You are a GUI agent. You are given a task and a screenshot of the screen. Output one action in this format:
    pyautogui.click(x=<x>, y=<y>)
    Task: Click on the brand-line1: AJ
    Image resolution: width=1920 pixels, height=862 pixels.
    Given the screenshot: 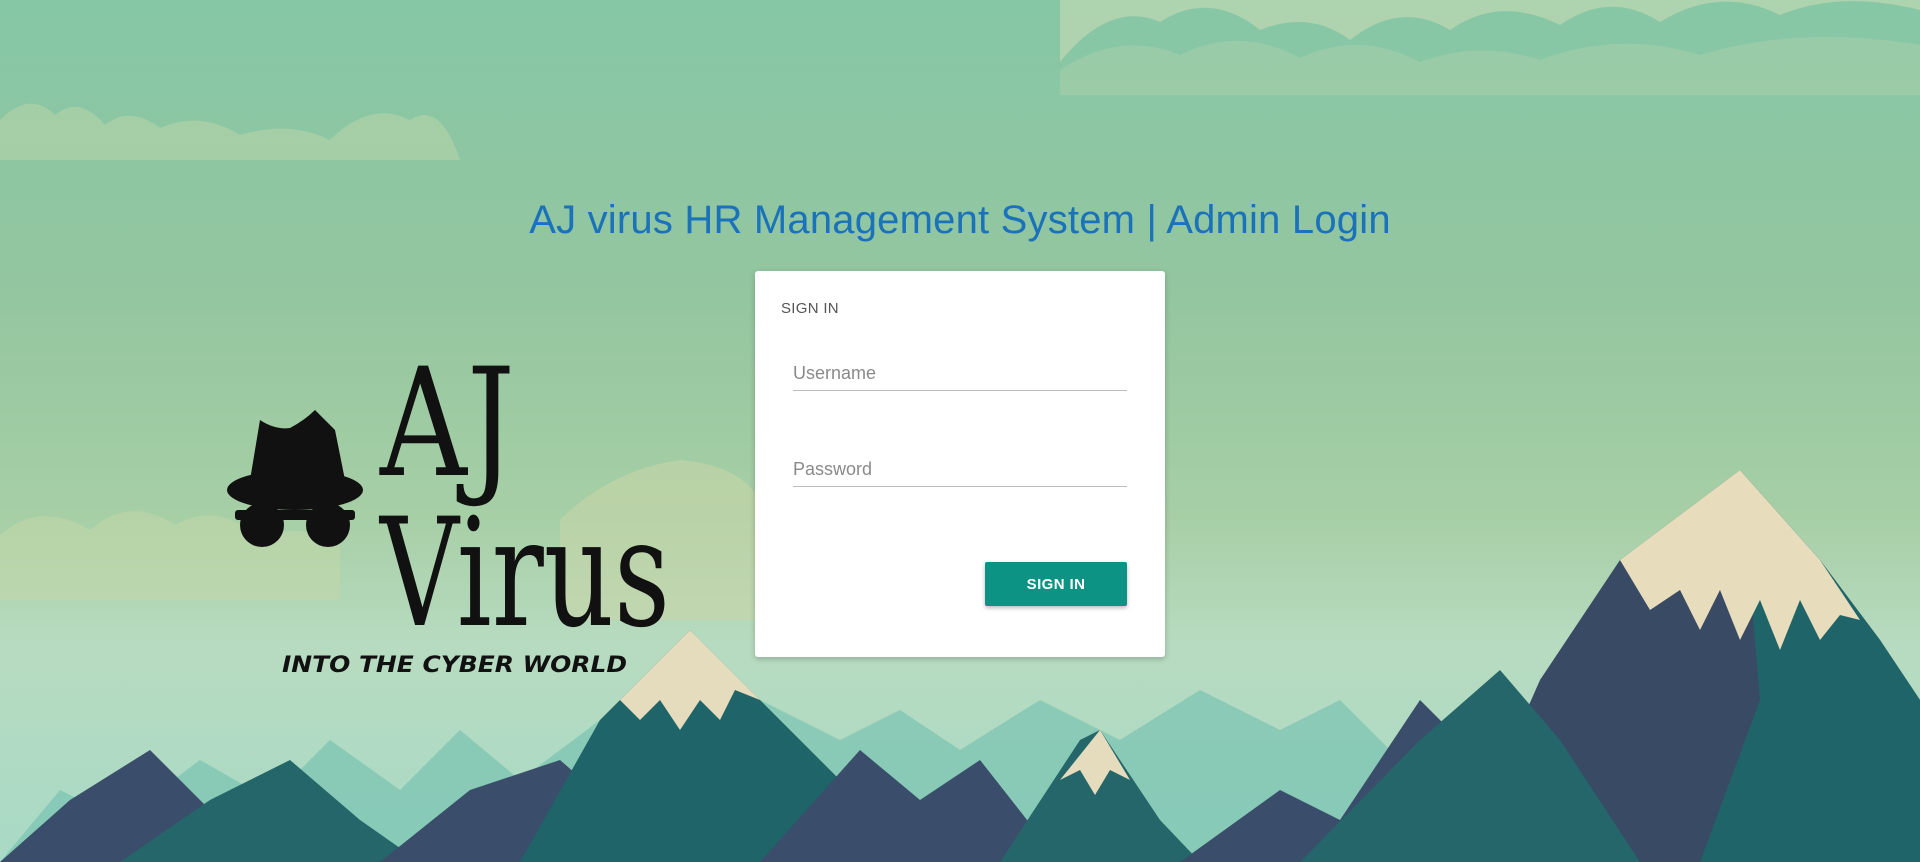 What is the action you would take?
    pyautogui.click(x=447, y=424)
    